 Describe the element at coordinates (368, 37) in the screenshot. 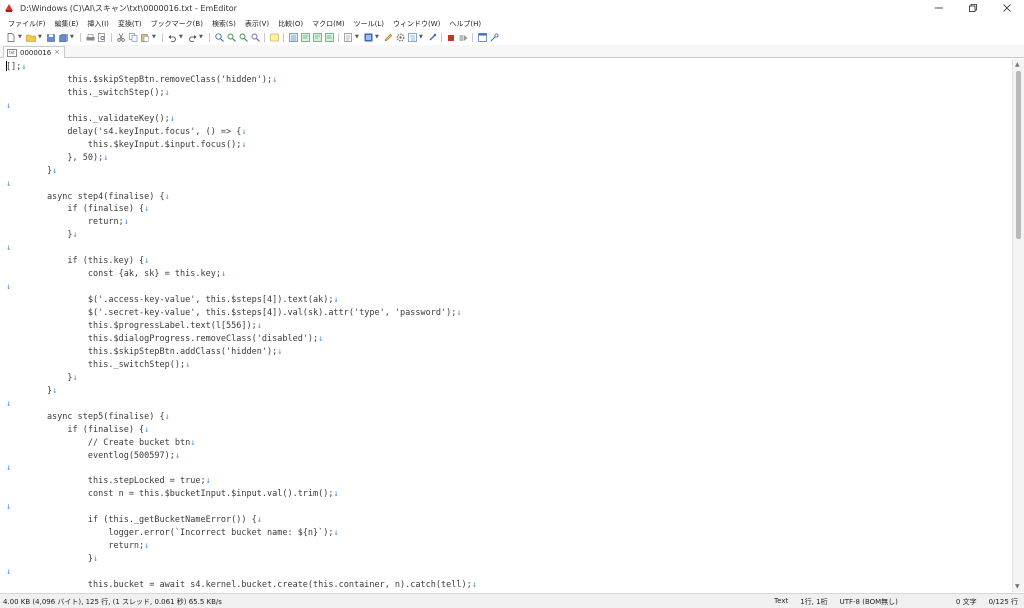

I see `config-button` at that location.